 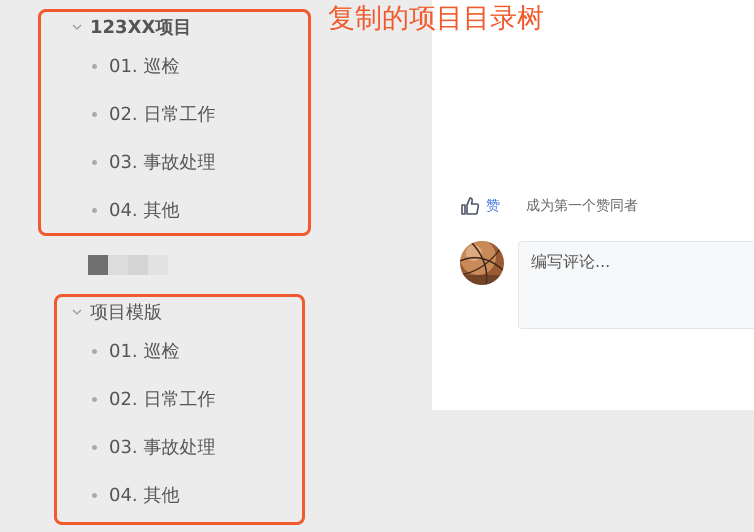 I want to click on annotation-label: 复制的项目目录树, so click(x=436, y=19).